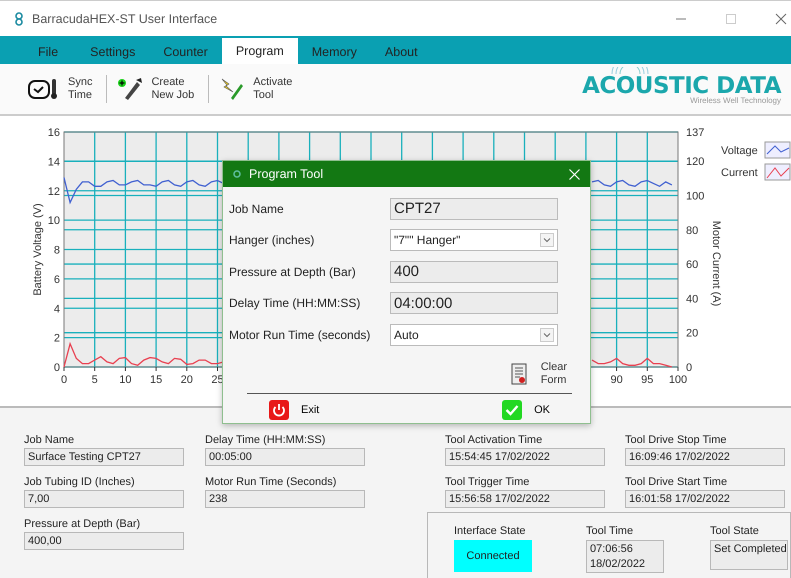 This screenshot has width=791, height=578. Describe the element at coordinates (57, 250) in the screenshot. I see `axis-tick-label: 8` at that location.